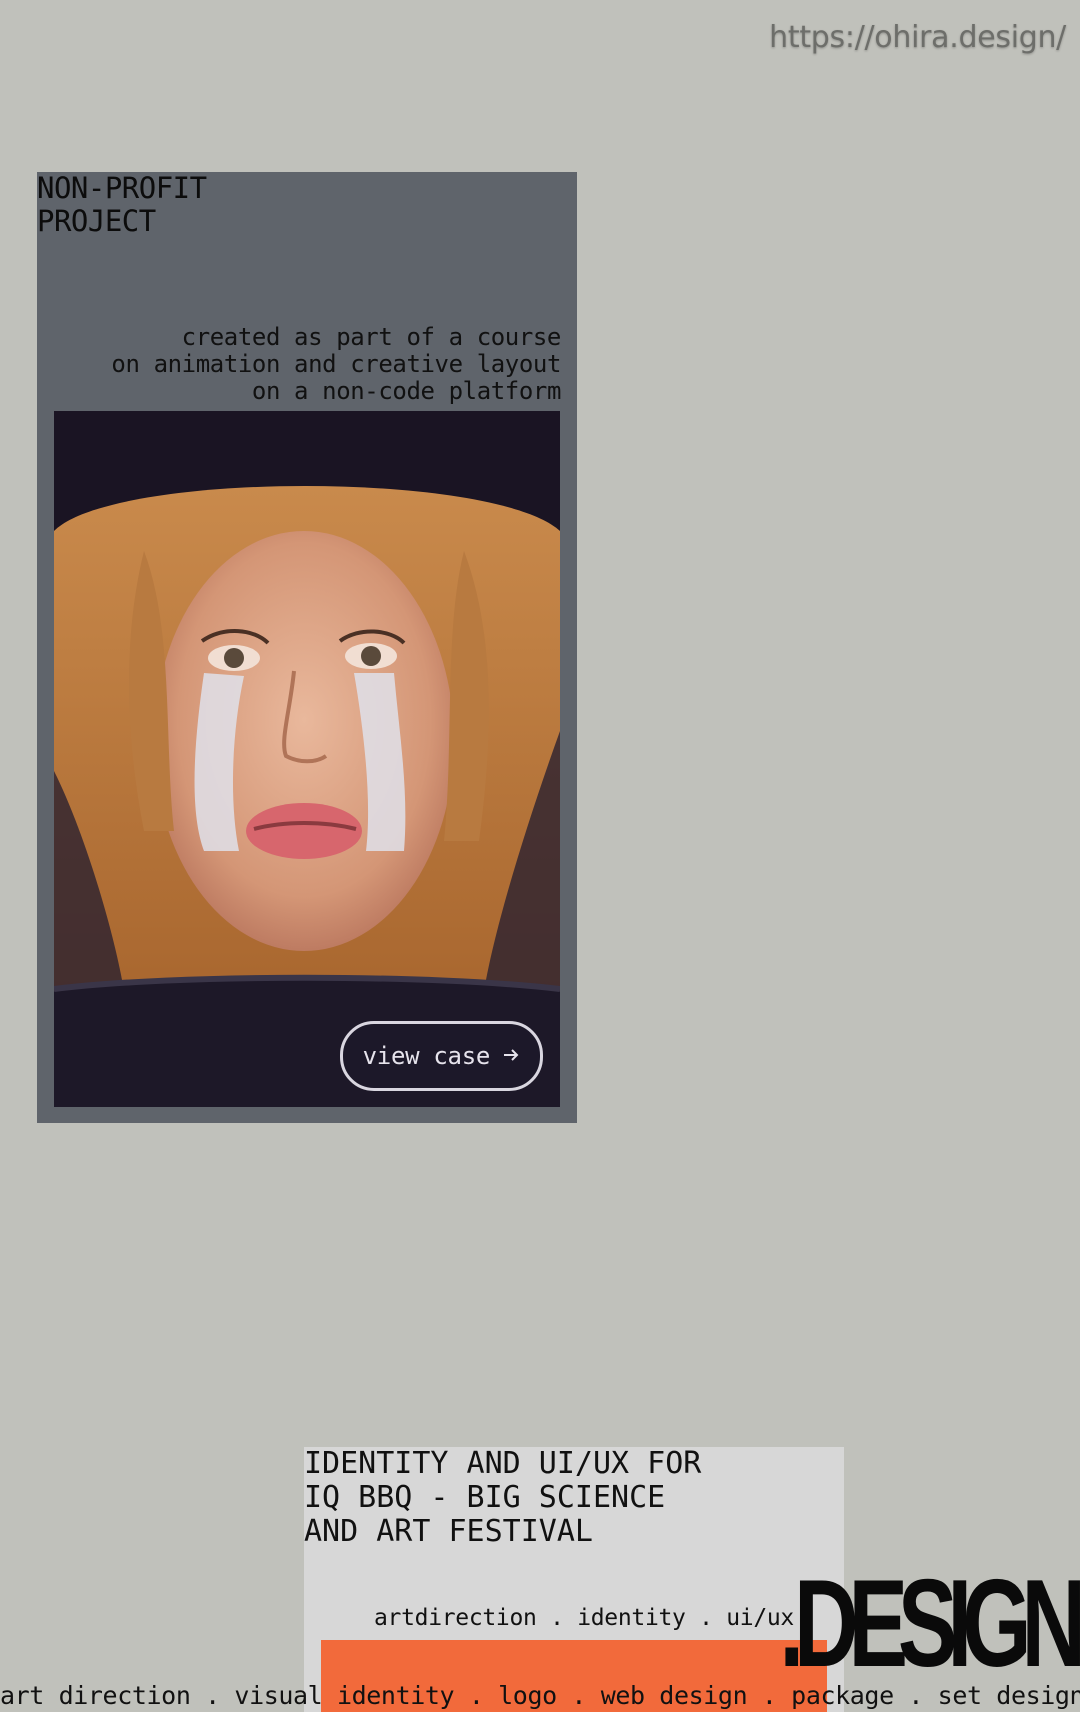 Image resolution: width=1080 pixels, height=1712 pixels. What do you see at coordinates (929, 1624) in the screenshot?
I see `brand-wordmark: .DESIGN` at bounding box center [929, 1624].